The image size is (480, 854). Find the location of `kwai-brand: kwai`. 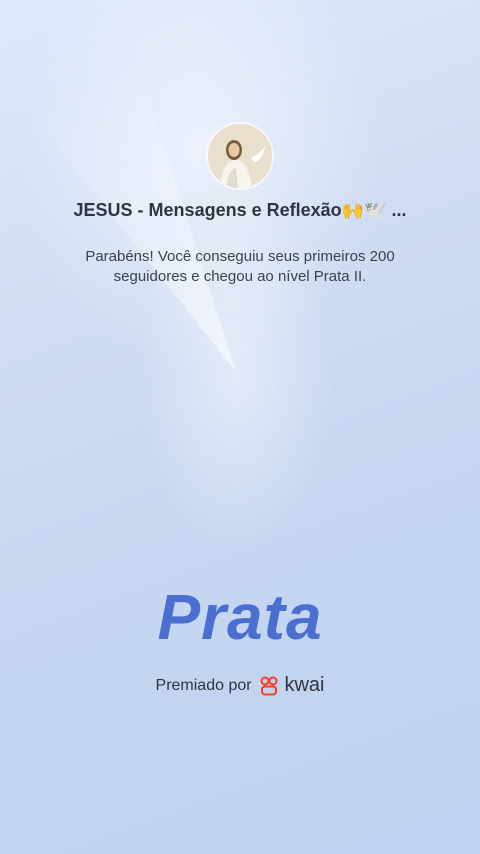

kwai-brand: kwai is located at coordinates (292, 685).